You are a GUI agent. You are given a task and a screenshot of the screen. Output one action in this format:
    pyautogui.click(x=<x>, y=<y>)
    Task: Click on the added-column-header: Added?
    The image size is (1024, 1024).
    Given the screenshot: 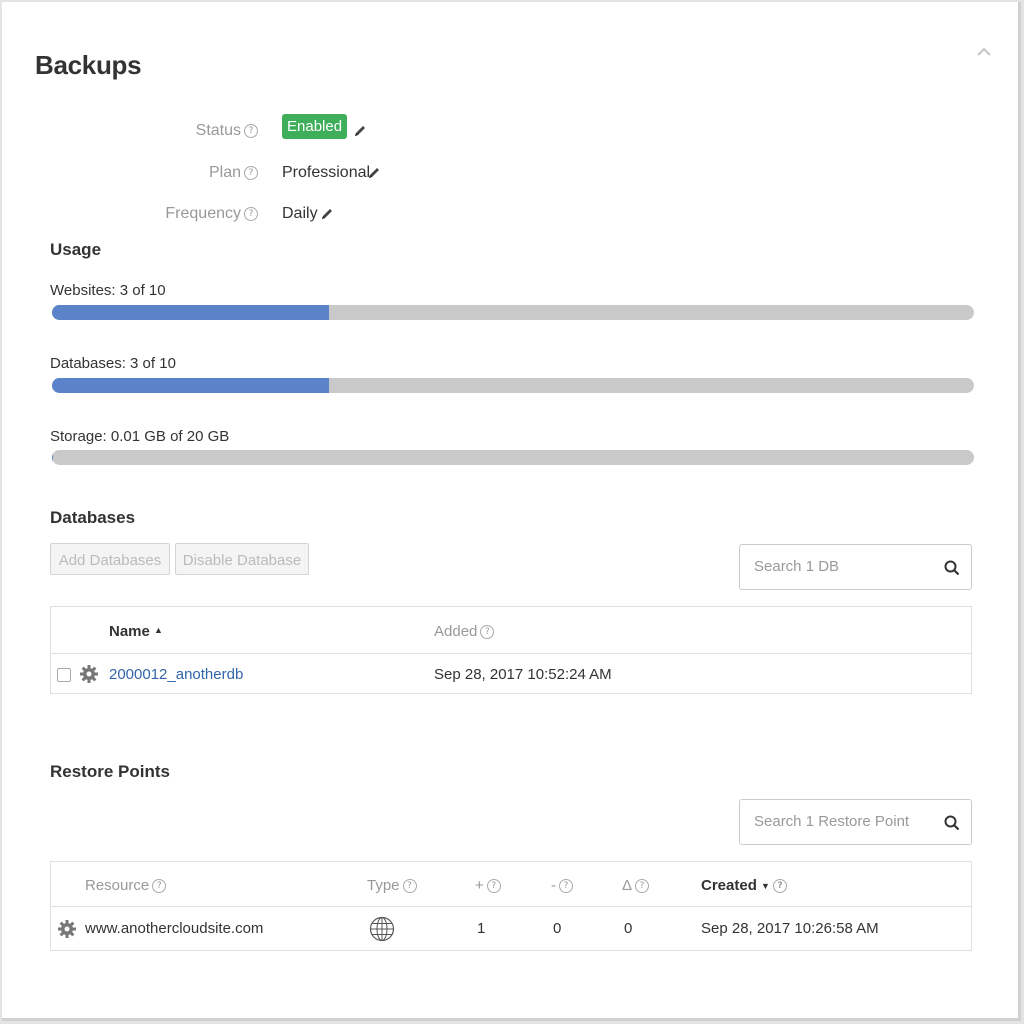 What is the action you would take?
    pyautogui.click(x=464, y=631)
    